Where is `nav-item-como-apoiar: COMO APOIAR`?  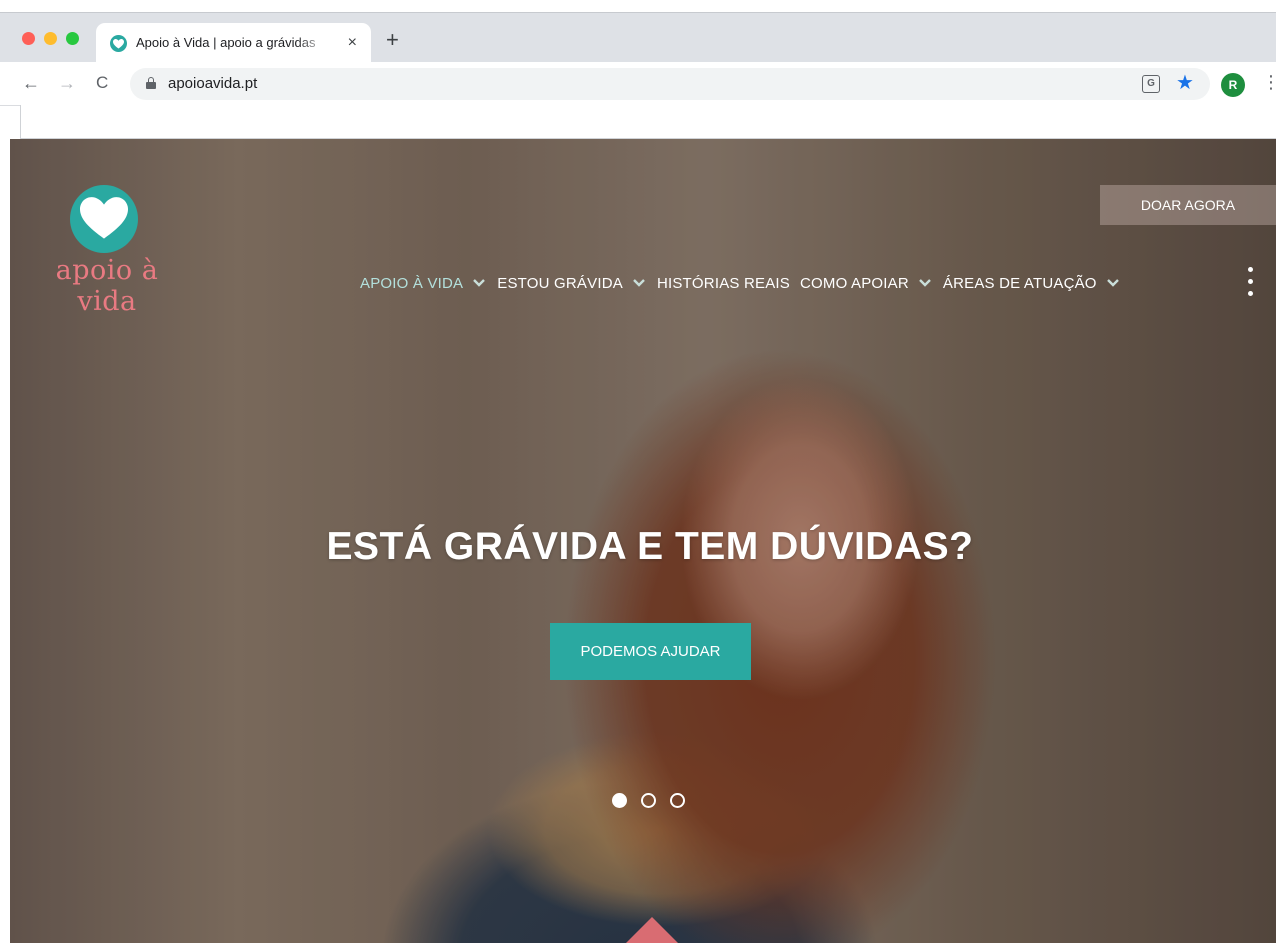 nav-item-como-apoiar: COMO APOIAR is located at coordinates (866, 283).